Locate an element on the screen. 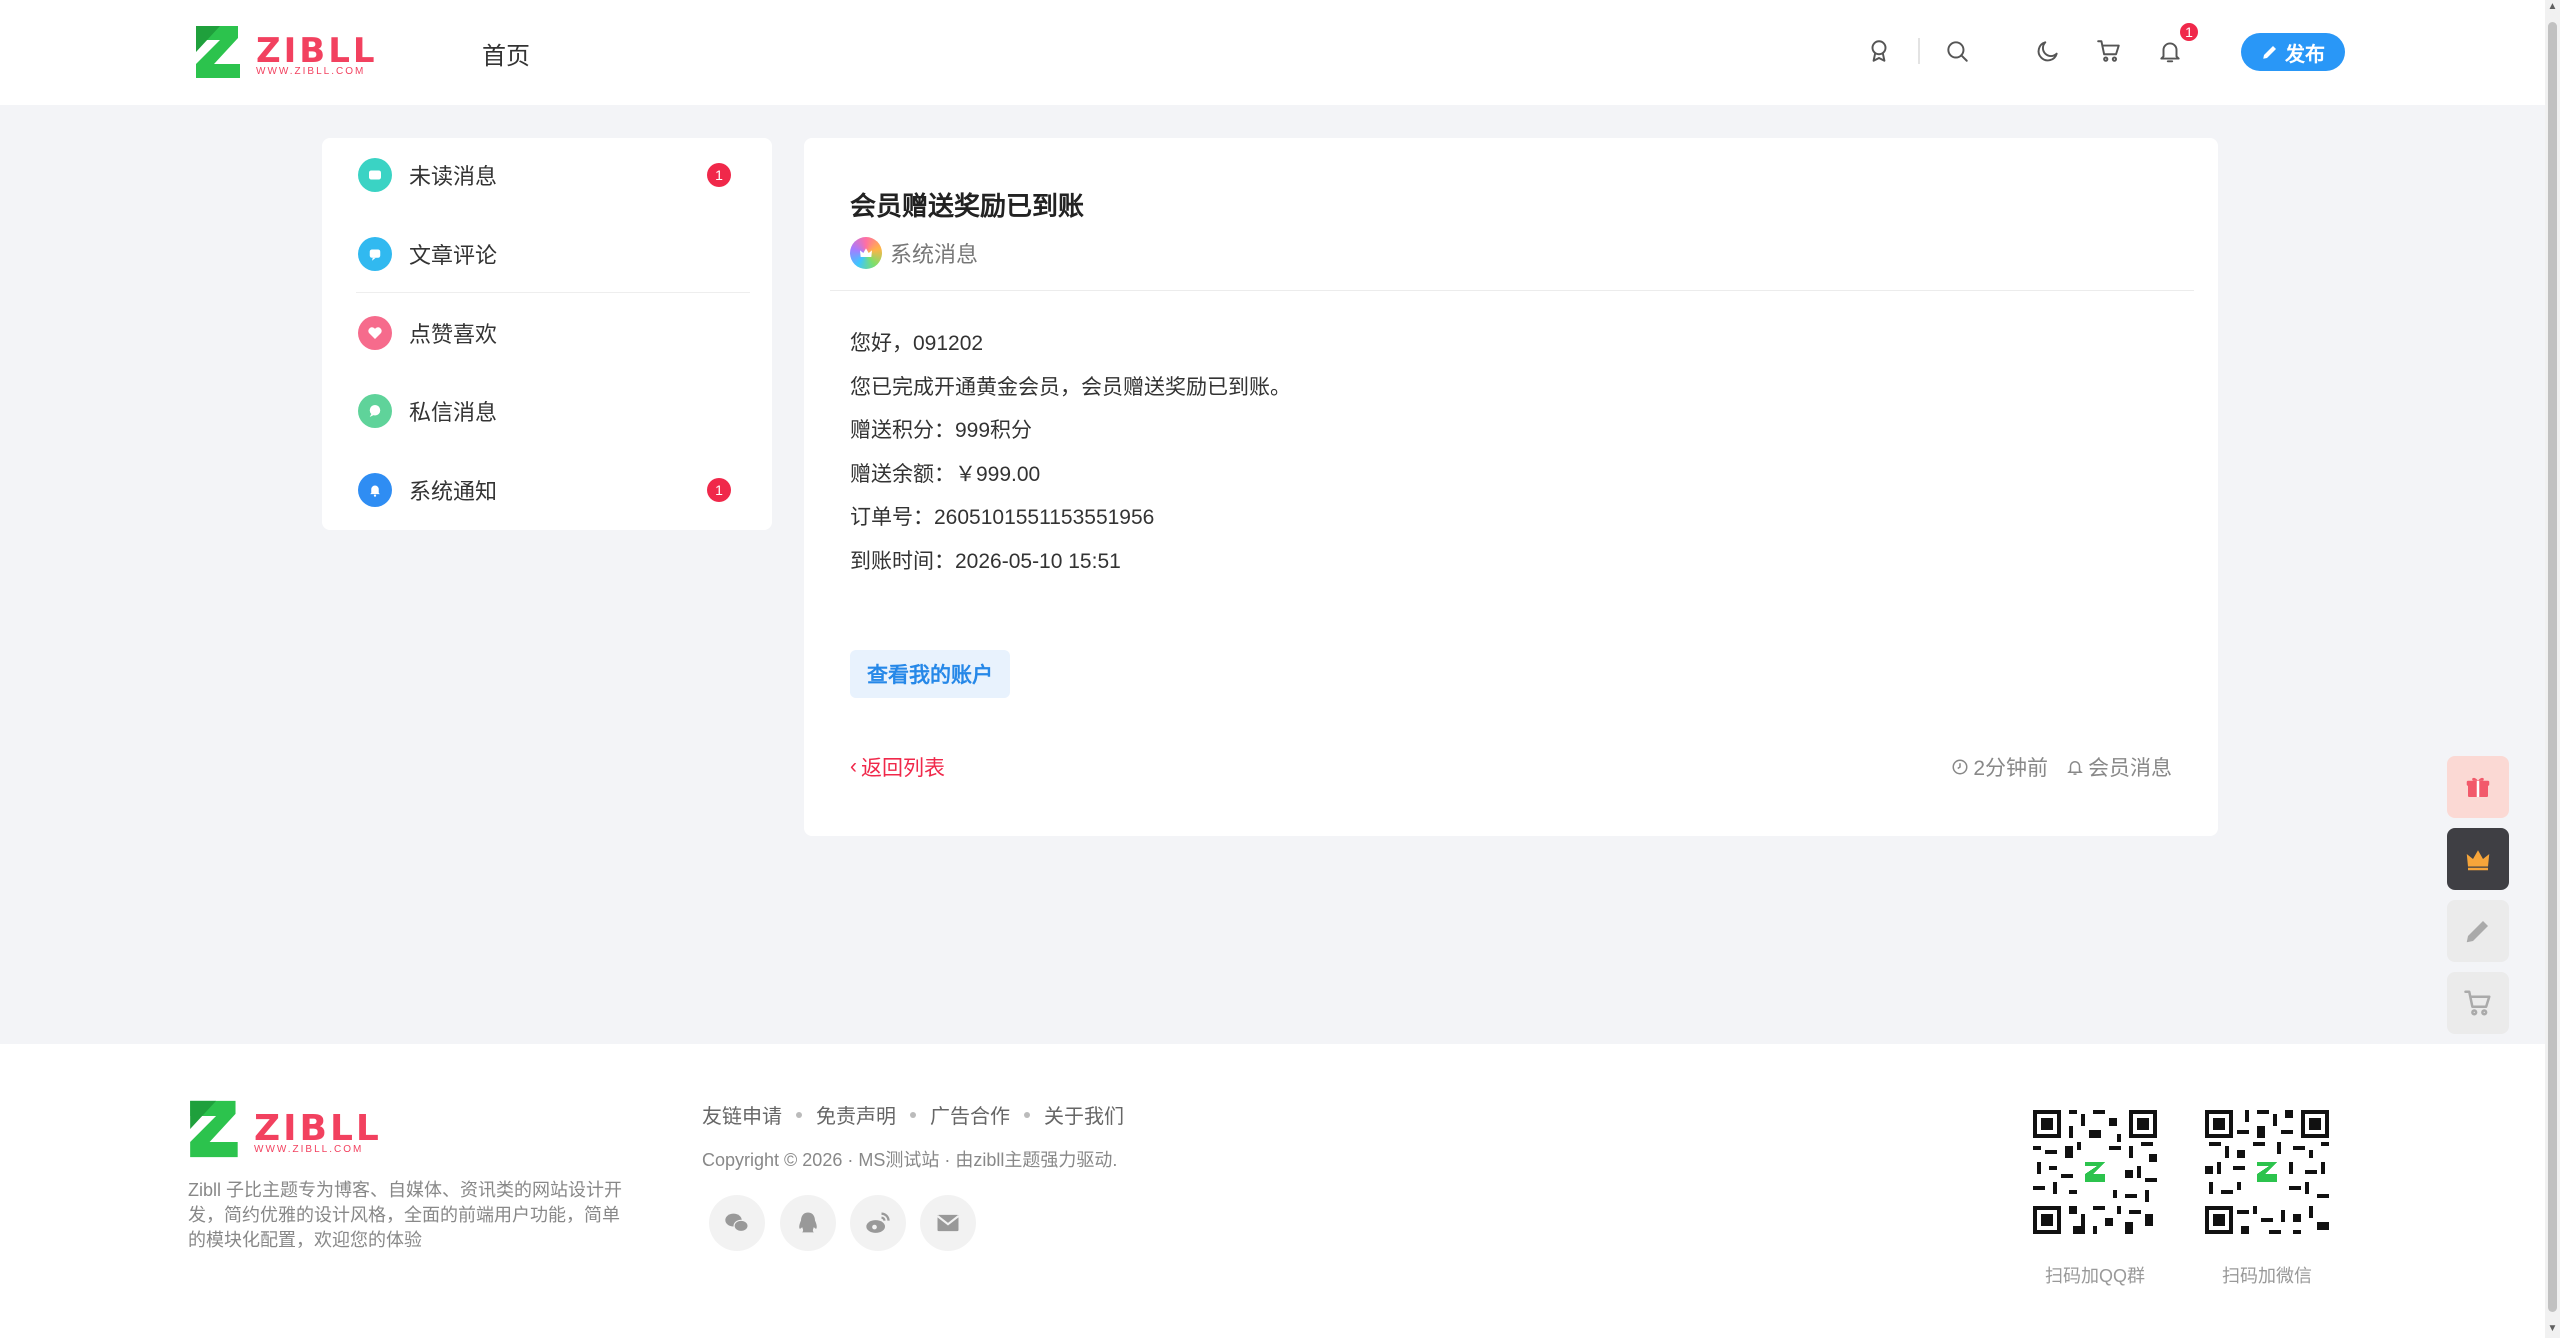  footer-logo: ZIBLL WWW.ZIBLL.COM is located at coordinates (285, 1129).